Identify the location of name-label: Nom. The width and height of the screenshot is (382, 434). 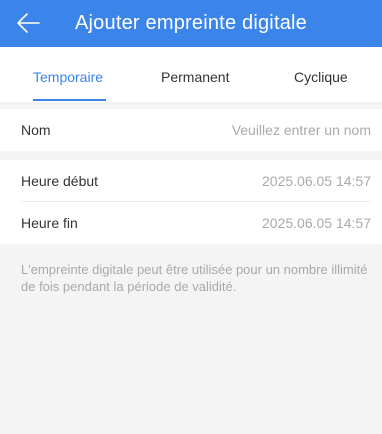
(36, 130).